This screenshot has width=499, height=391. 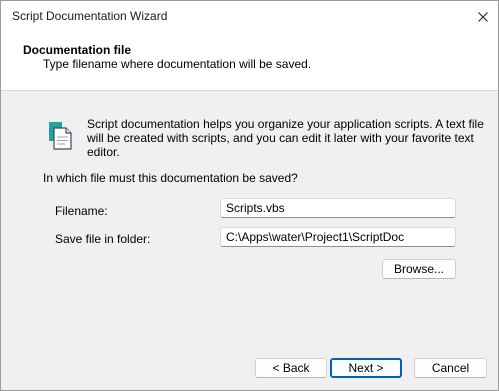 What do you see at coordinates (60, 135) in the screenshot?
I see `document-icon` at bounding box center [60, 135].